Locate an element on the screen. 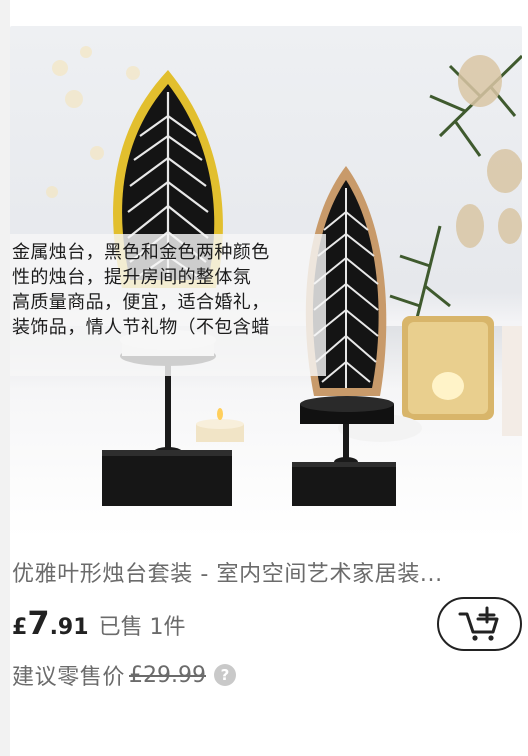 This screenshot has width=528, height=756. rrp-price: £29.99 is located at coordinates (167, 675).